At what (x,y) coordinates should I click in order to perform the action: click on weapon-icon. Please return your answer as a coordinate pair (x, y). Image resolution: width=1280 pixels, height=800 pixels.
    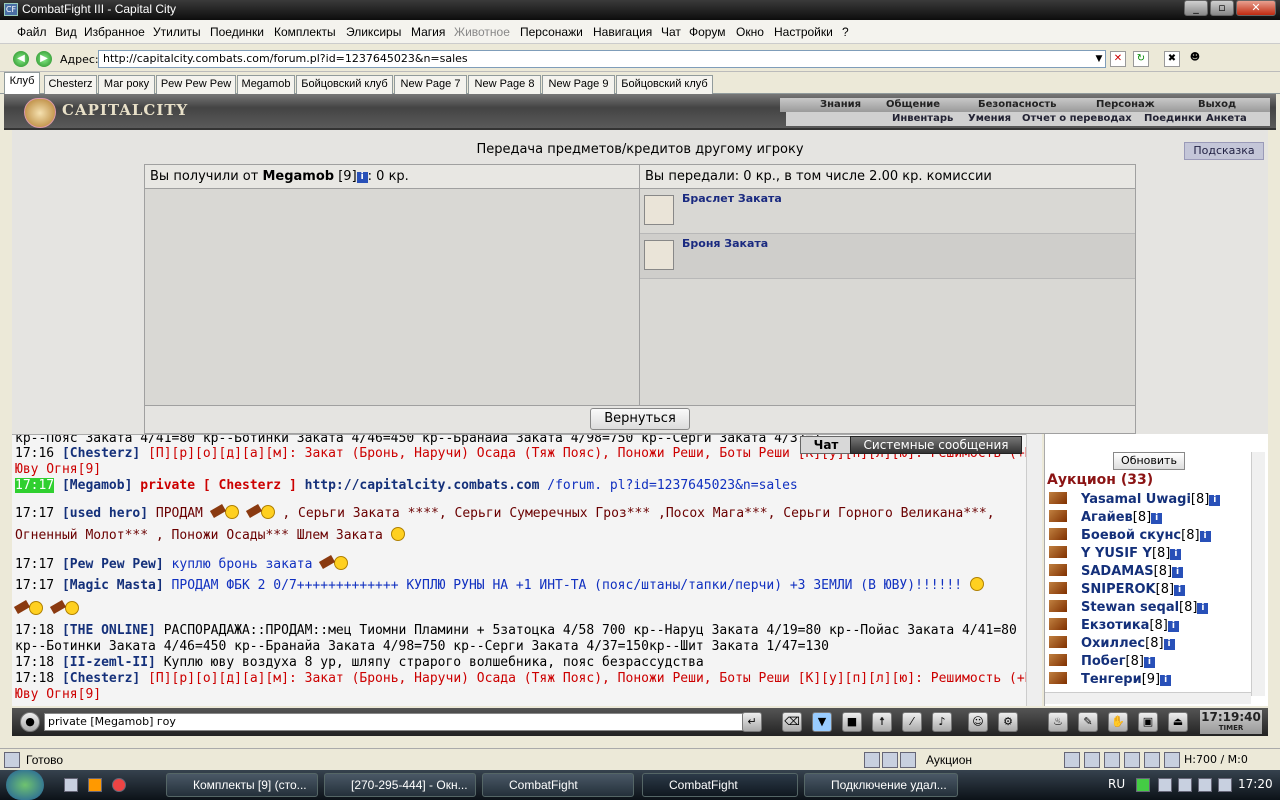
    Looking at the image, I should click on (1072, 760).